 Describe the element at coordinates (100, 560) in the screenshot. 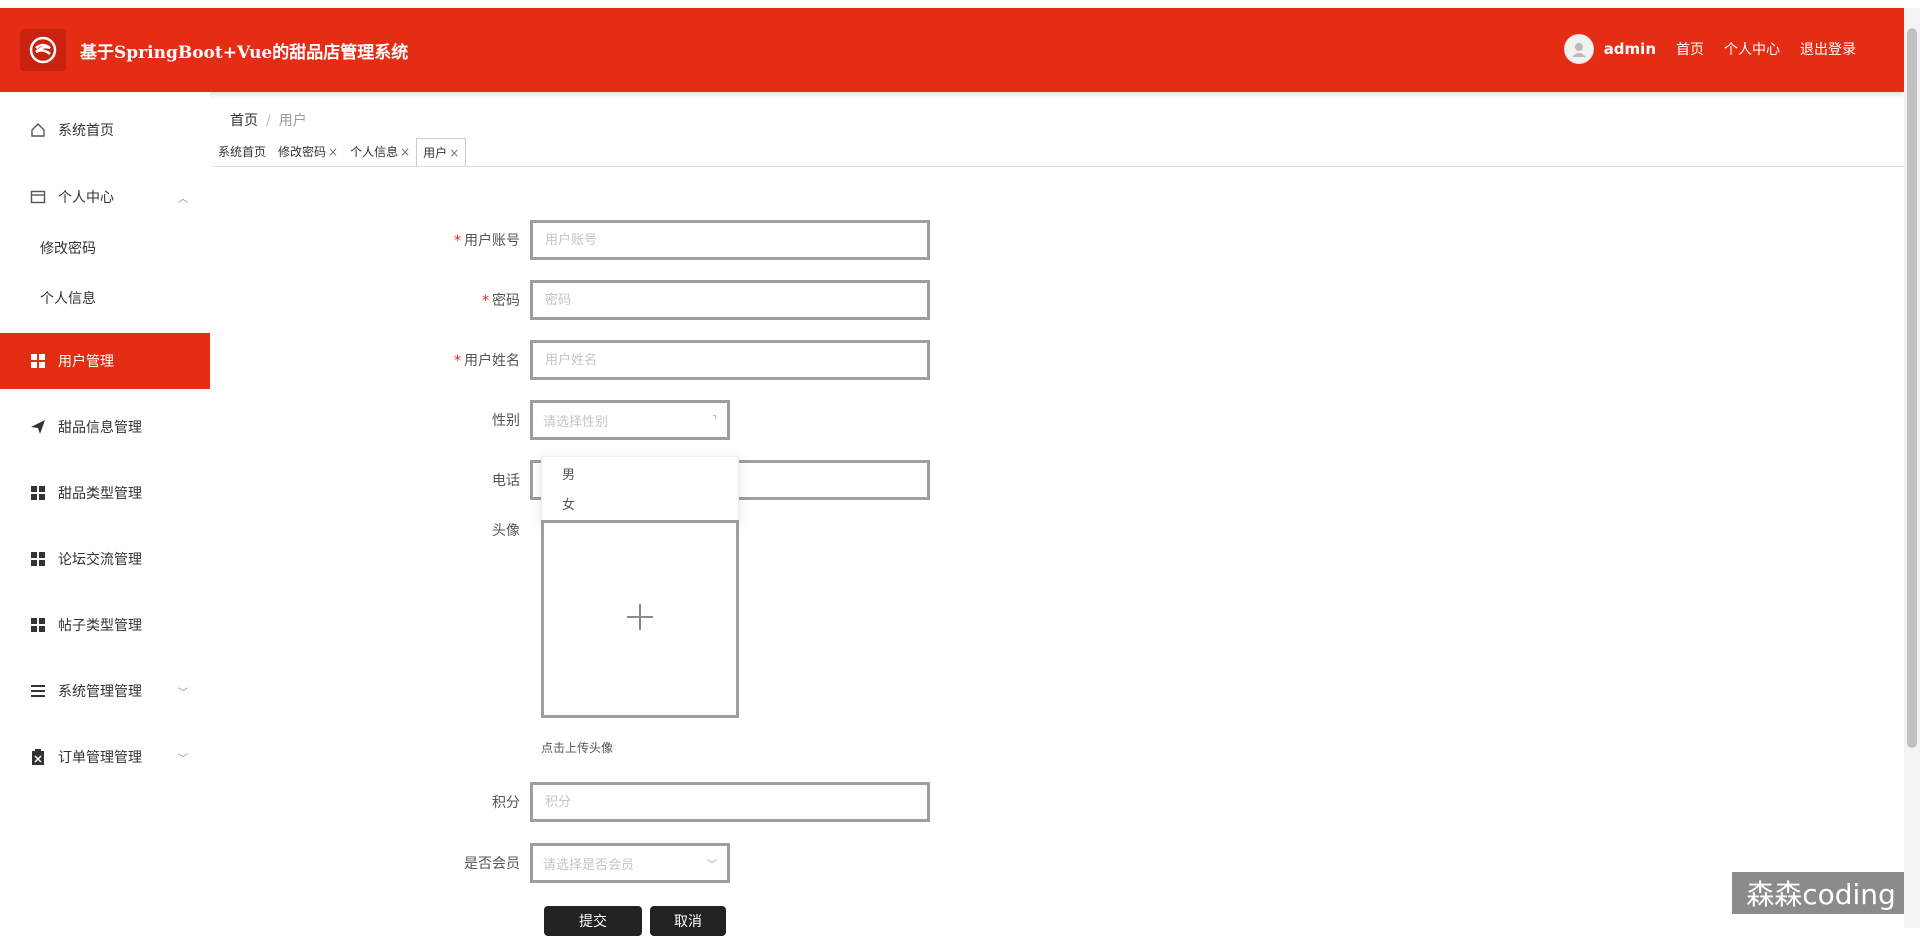

I see `sidebar-item-label: 论坛交流管理` at that location.